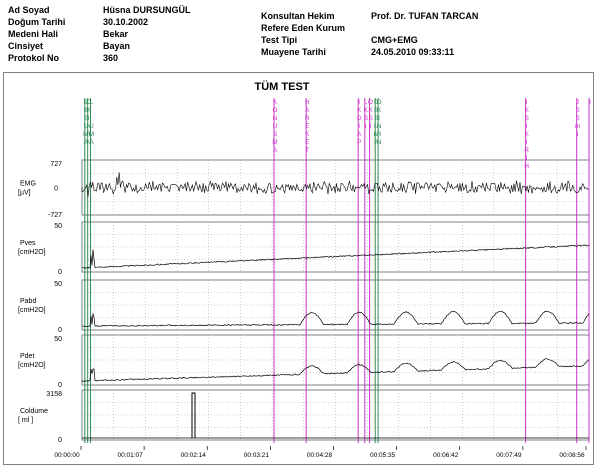 The width and height of the screenshot is (599, 469). What do you see at coordinates (578, 134) in the screenshot?
I see `event-marker-label: l` at bounding box center [578, 134].